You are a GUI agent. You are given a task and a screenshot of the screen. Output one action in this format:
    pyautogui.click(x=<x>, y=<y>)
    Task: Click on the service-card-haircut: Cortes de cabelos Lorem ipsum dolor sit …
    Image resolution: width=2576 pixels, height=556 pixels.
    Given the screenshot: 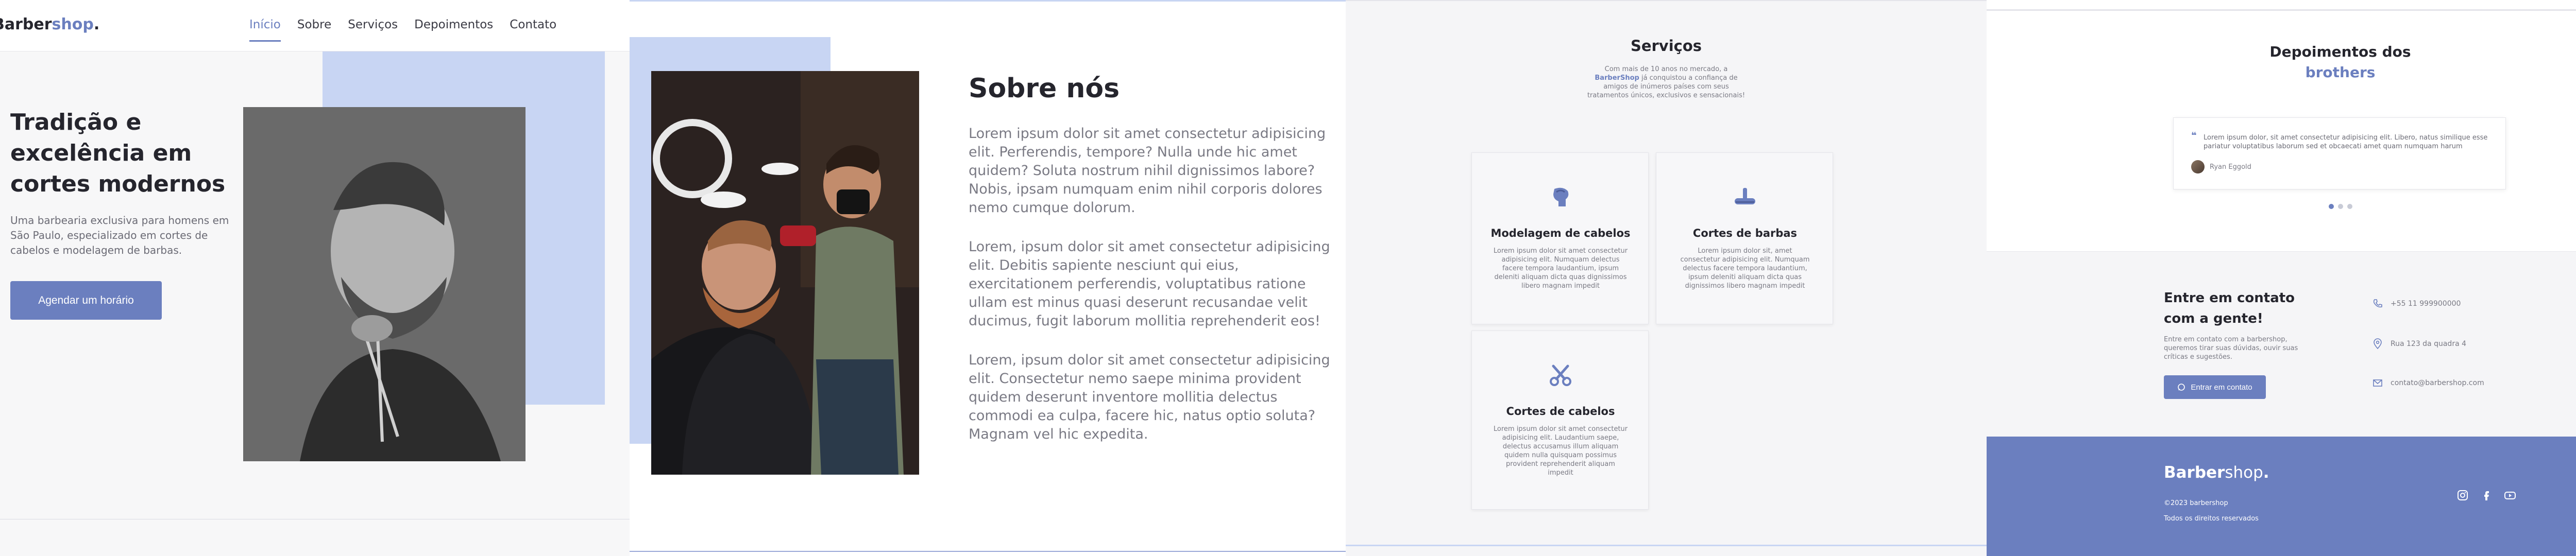 What is the action you would take?
    pyautogui.click(x=1560, y=420)
    